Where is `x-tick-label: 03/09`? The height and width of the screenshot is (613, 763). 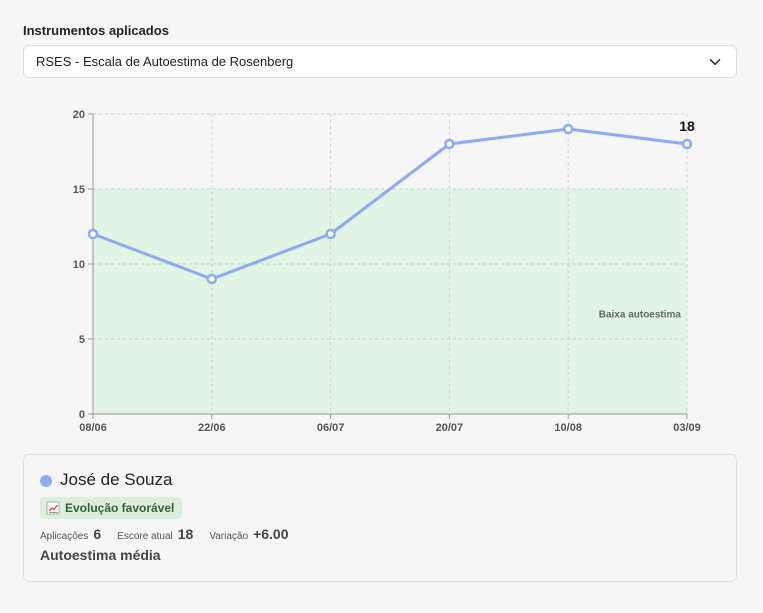
x-tick-label: 03/09 is located at coordinates (687, 428).